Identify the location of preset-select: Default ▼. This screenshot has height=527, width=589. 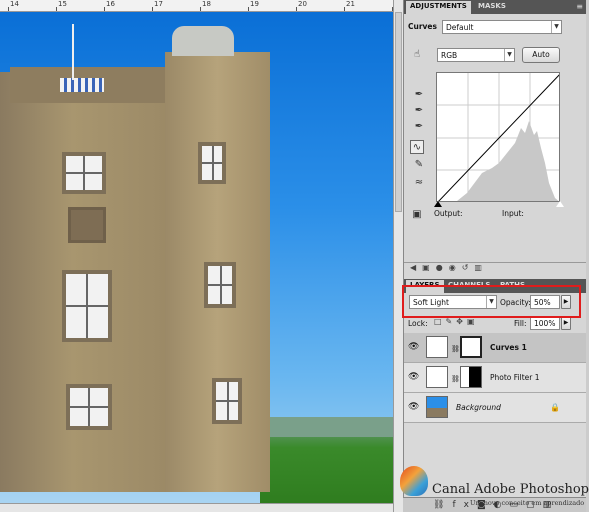
(502, 27).